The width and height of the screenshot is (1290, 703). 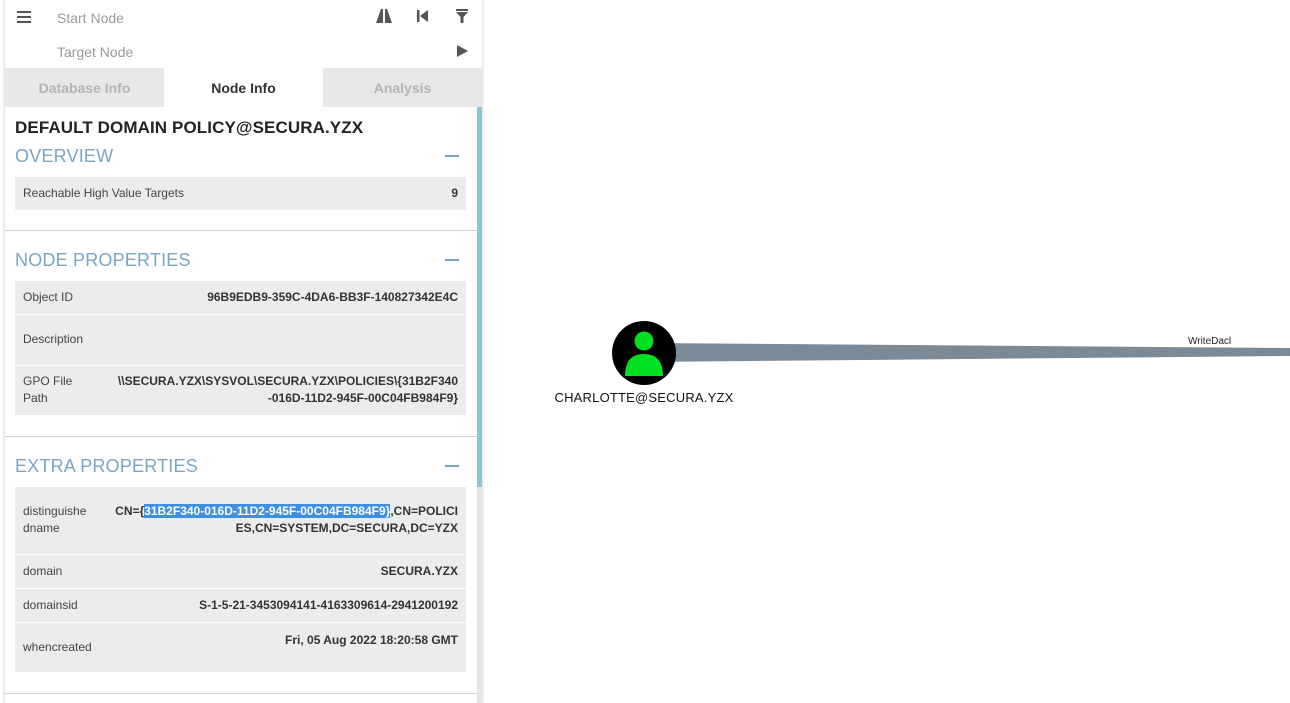 What do you see at coordinates (423, 16) in the screenshot?
I see `back-icon` at bounding box center [423, 16].